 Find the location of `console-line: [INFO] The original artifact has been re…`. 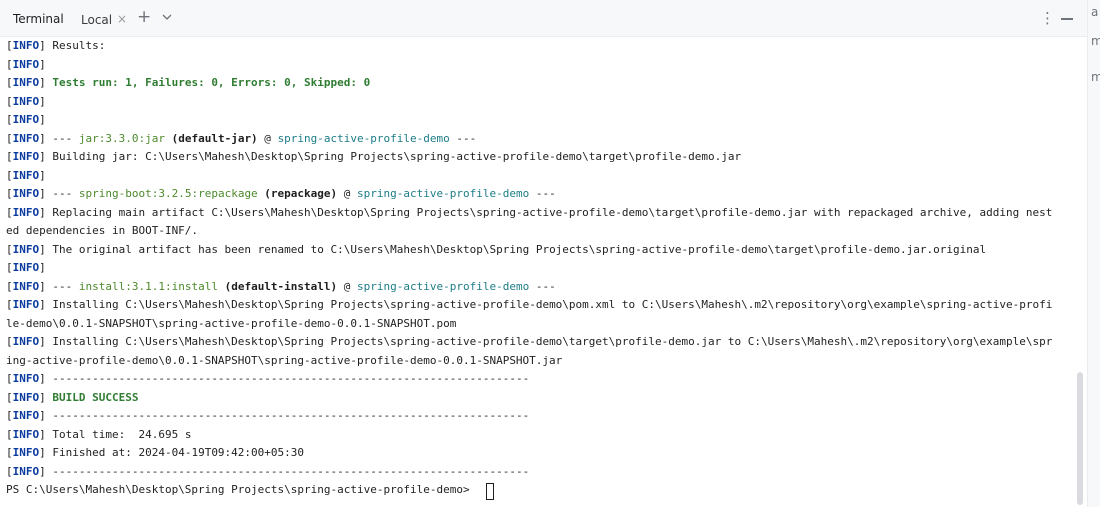

console-line: [INFO] The original artifact has been re… is located at coordinates (496, 250).